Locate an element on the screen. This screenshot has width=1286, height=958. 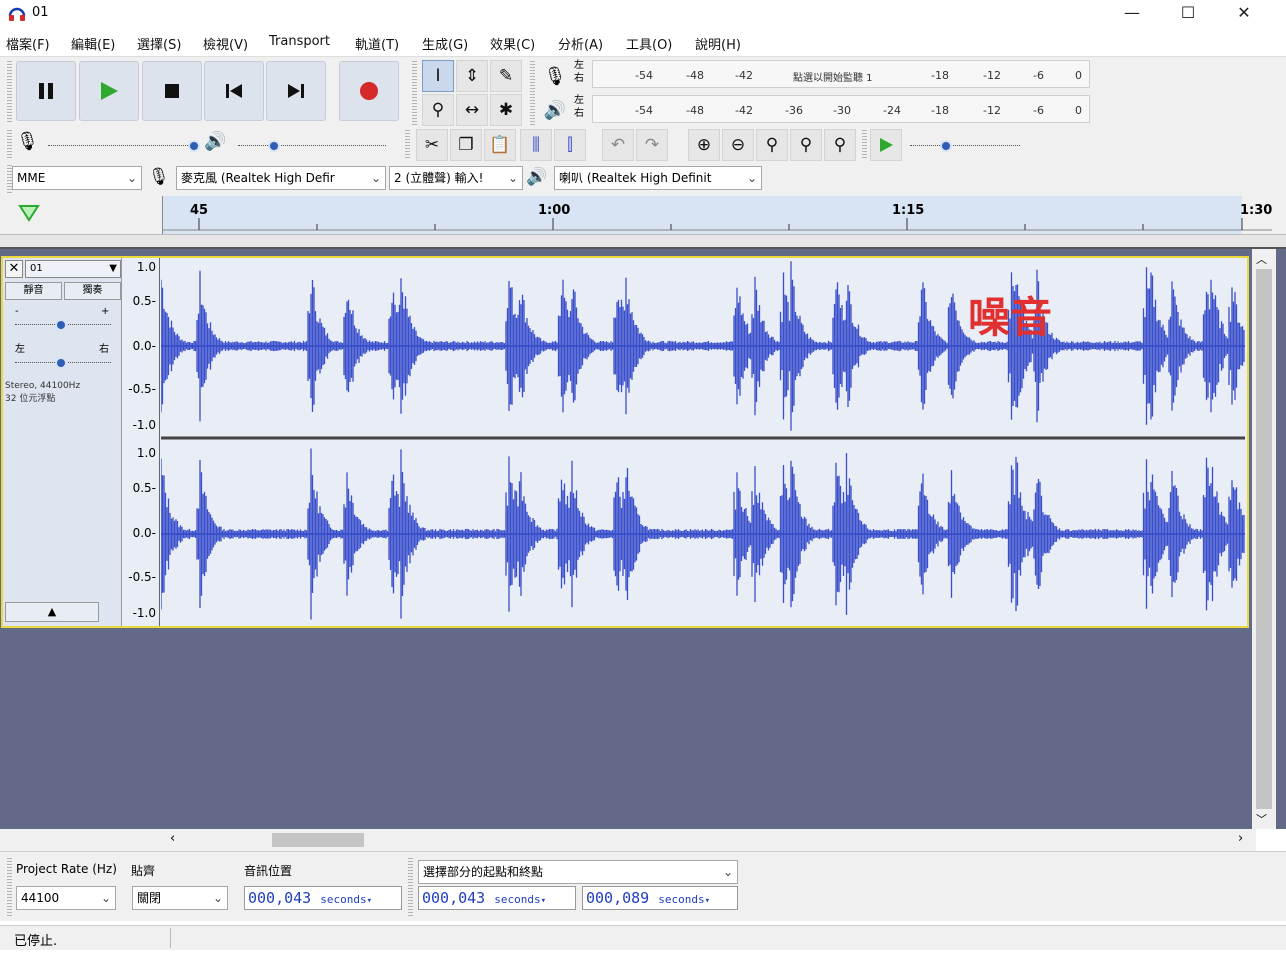
redo-button: ↷ is located at coordinates (652, 145).